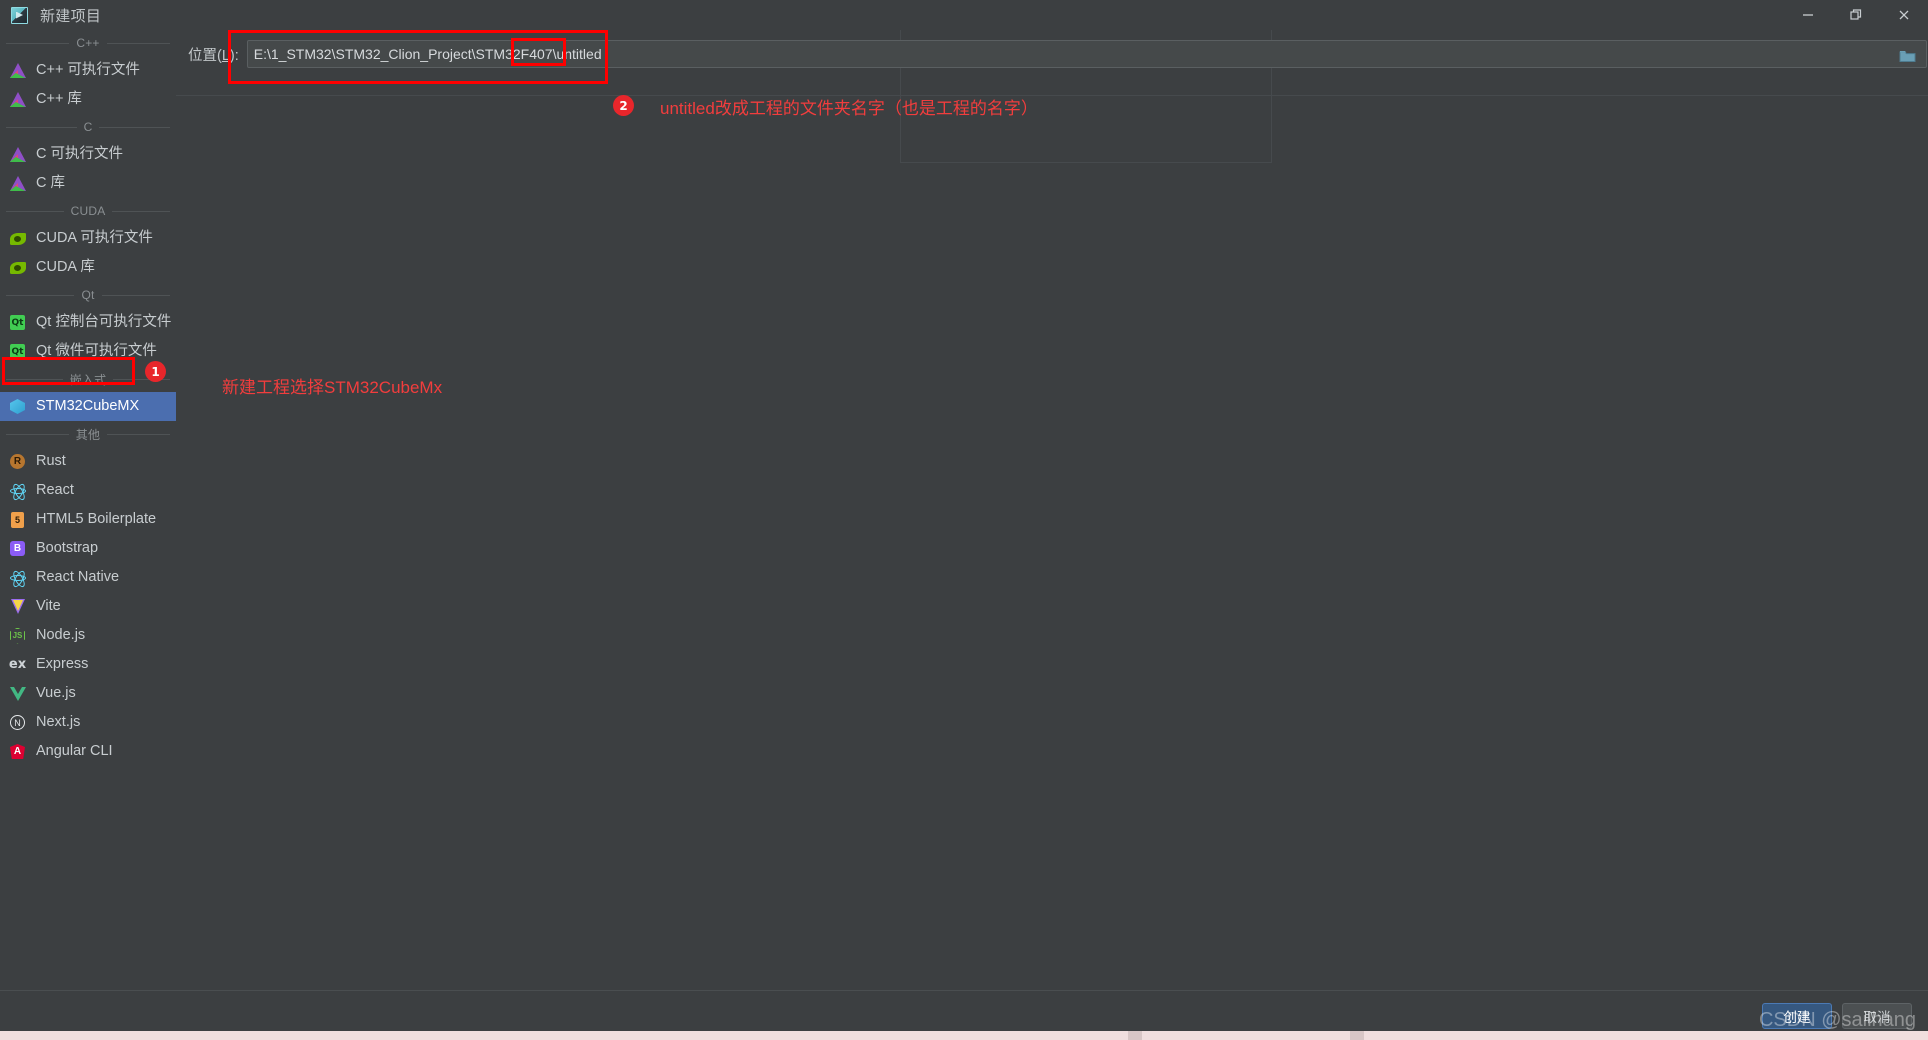  I want to click on template-item-label: Node.js, so click(61, 635).